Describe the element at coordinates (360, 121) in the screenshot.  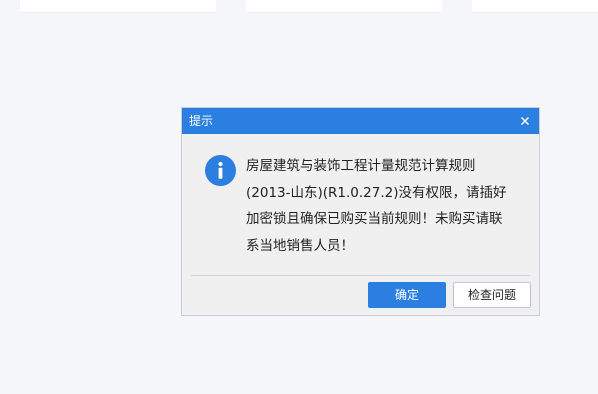
I see `dialog-titlebar: 提示` at that location.